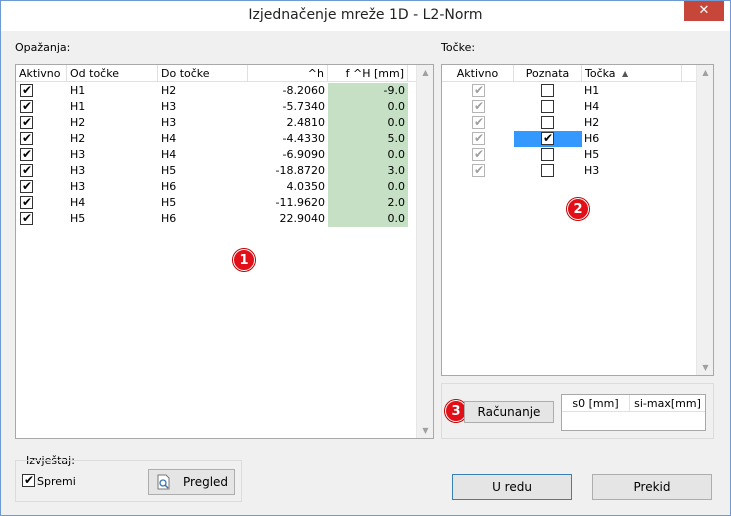 This screenshot has width=731, height=516. Describe the element at coordinates (633, 139) in the screenshot. I see `cell-point: H6` at that location.